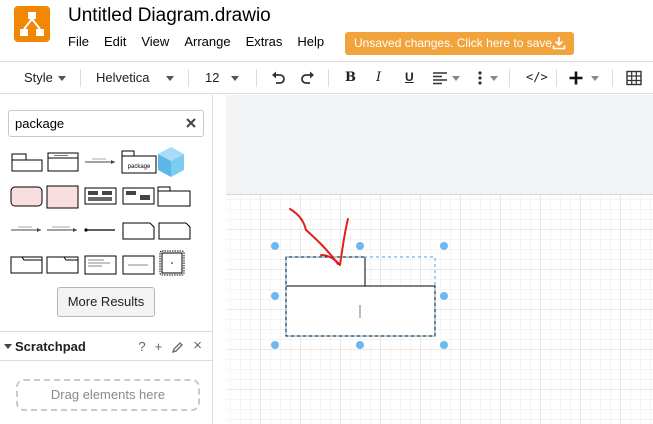  What do you see at coordinates (444, 246) in the screenshot?
I see `handle-ne` at bounding box center [444, 246].